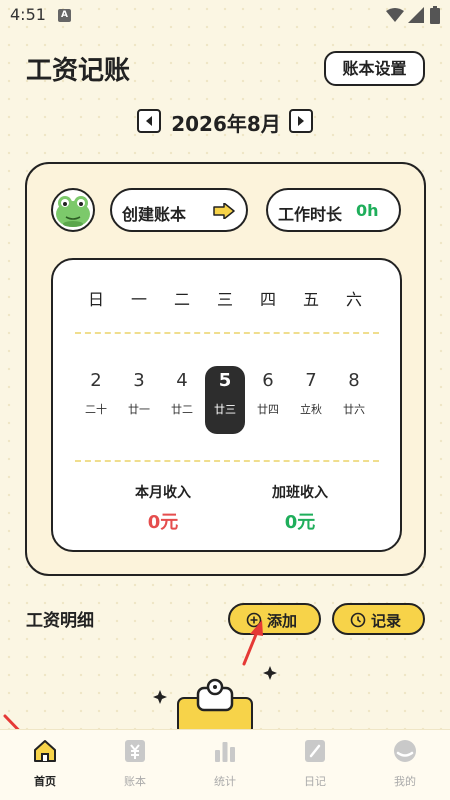 The image size is (450, 800). I want to click on day-cell: 3 廿一, so click(139, 400).